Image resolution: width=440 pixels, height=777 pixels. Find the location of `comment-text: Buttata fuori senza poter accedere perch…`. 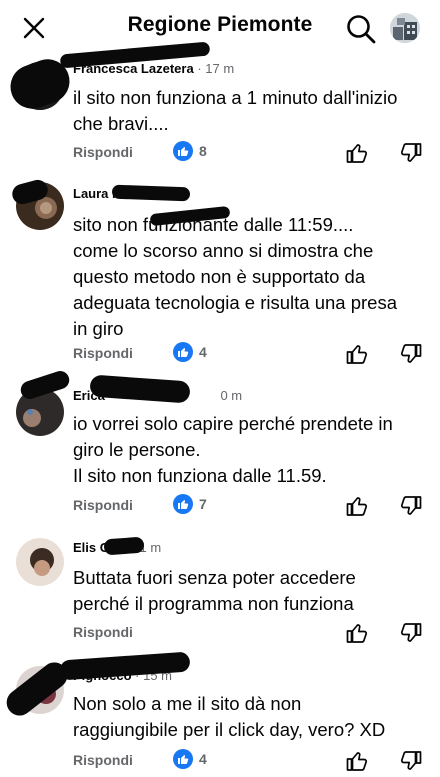

comment-text: Buttata fuori senza poter accedere perch… is located at coordinates (214, 590).